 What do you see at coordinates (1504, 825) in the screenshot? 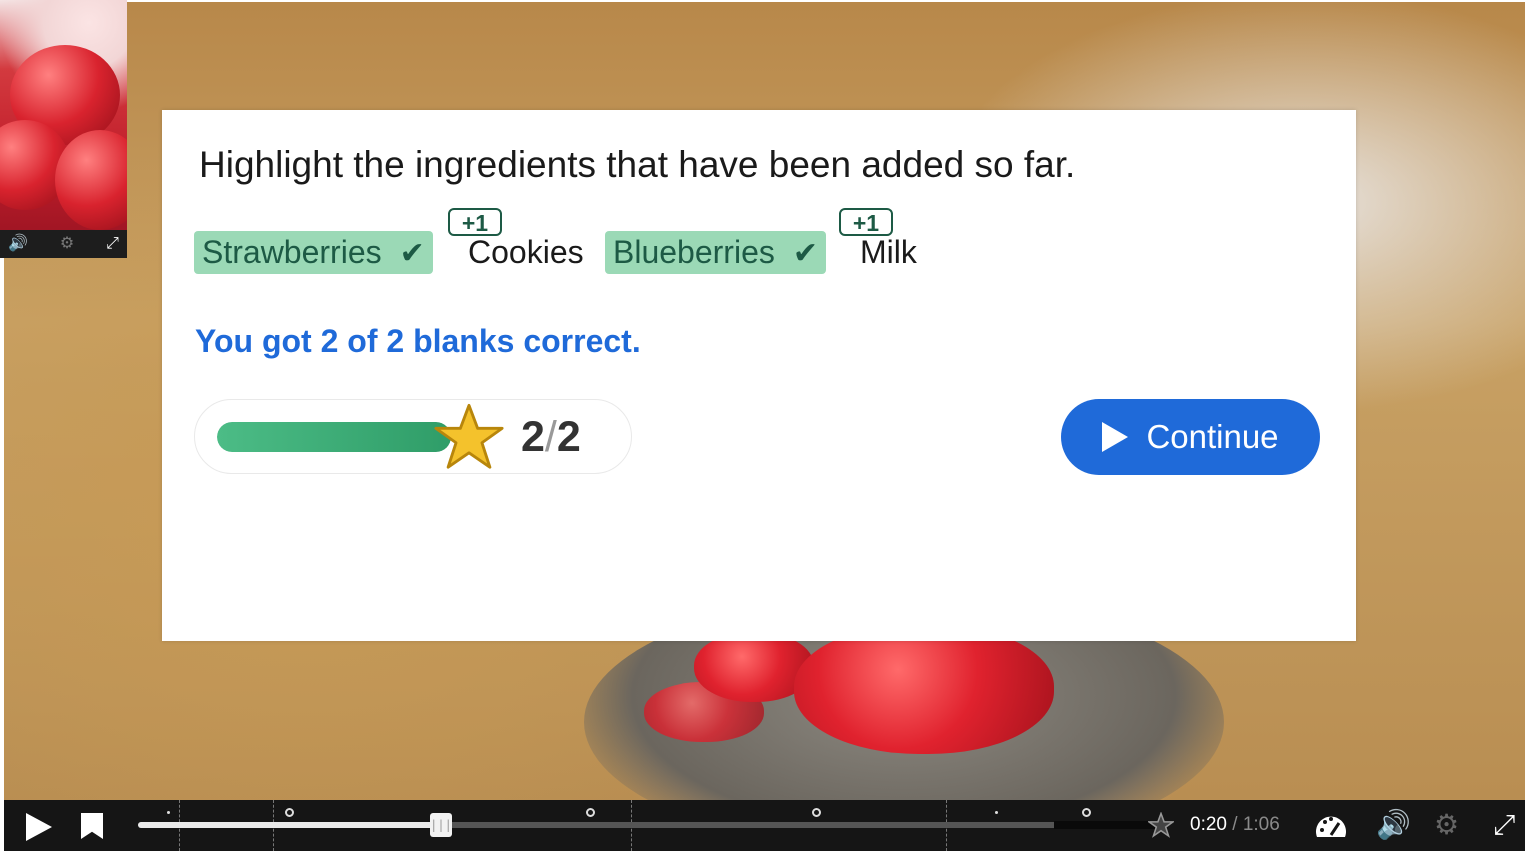
I see `fullscreen-icon: ⤢` at bounding box center [1504, 825].